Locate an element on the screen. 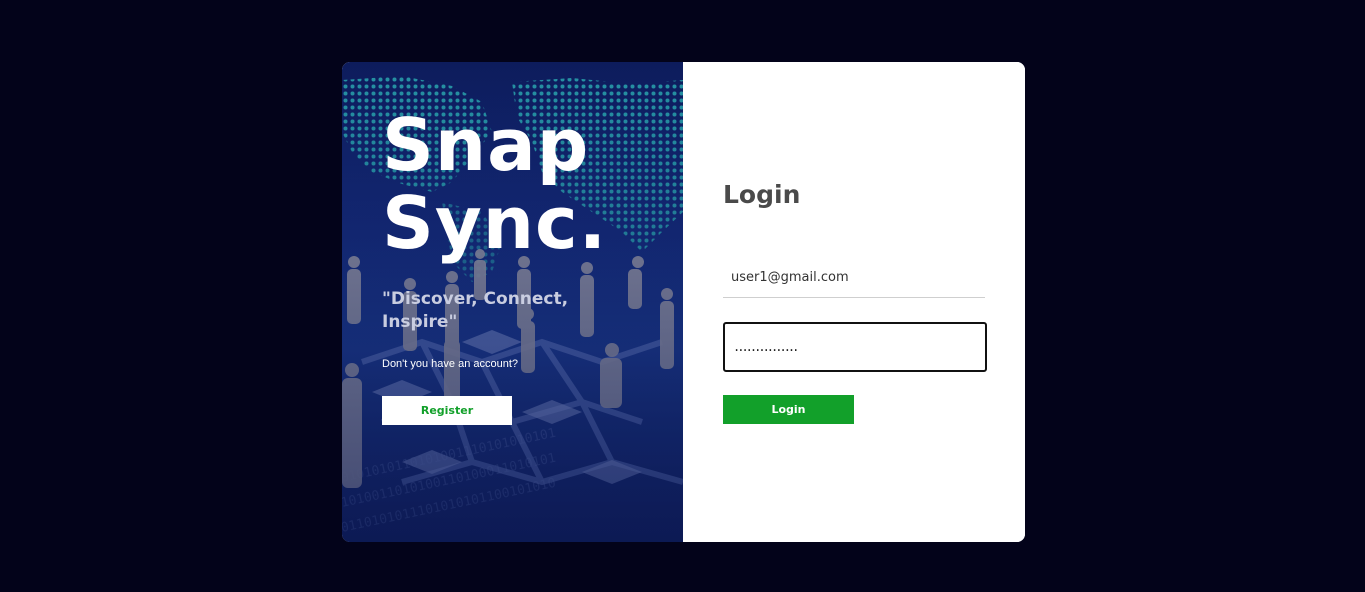  email-field is located at coordinates (854, 278).